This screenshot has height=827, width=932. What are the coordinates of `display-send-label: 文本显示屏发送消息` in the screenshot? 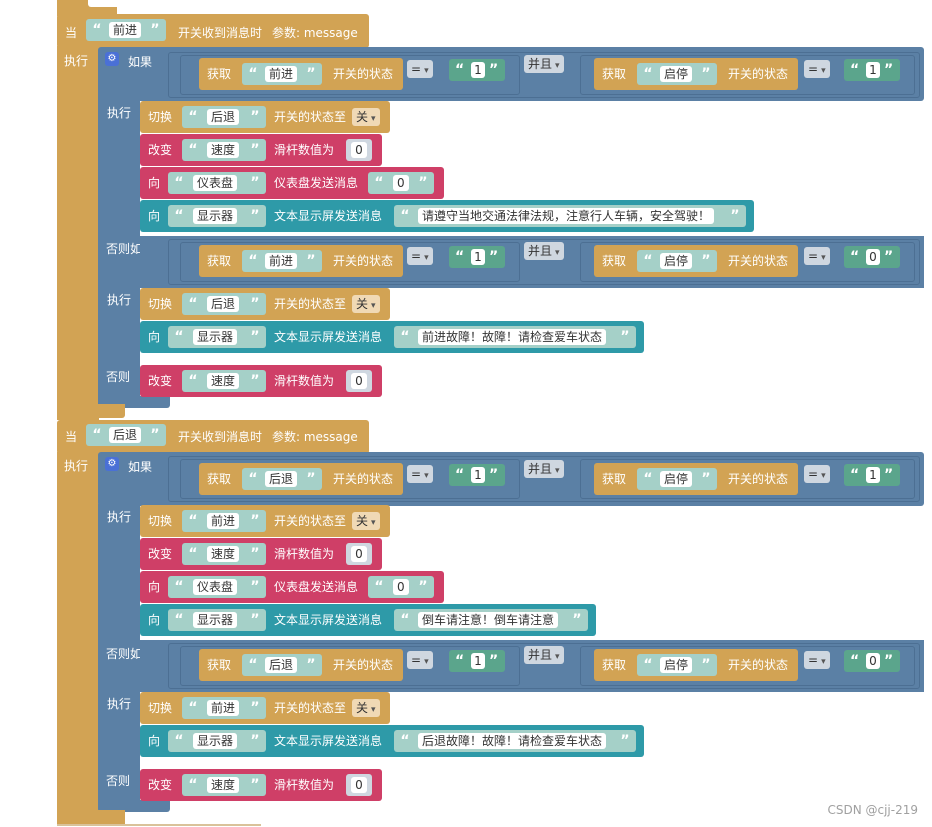 It's located at (328, 337).